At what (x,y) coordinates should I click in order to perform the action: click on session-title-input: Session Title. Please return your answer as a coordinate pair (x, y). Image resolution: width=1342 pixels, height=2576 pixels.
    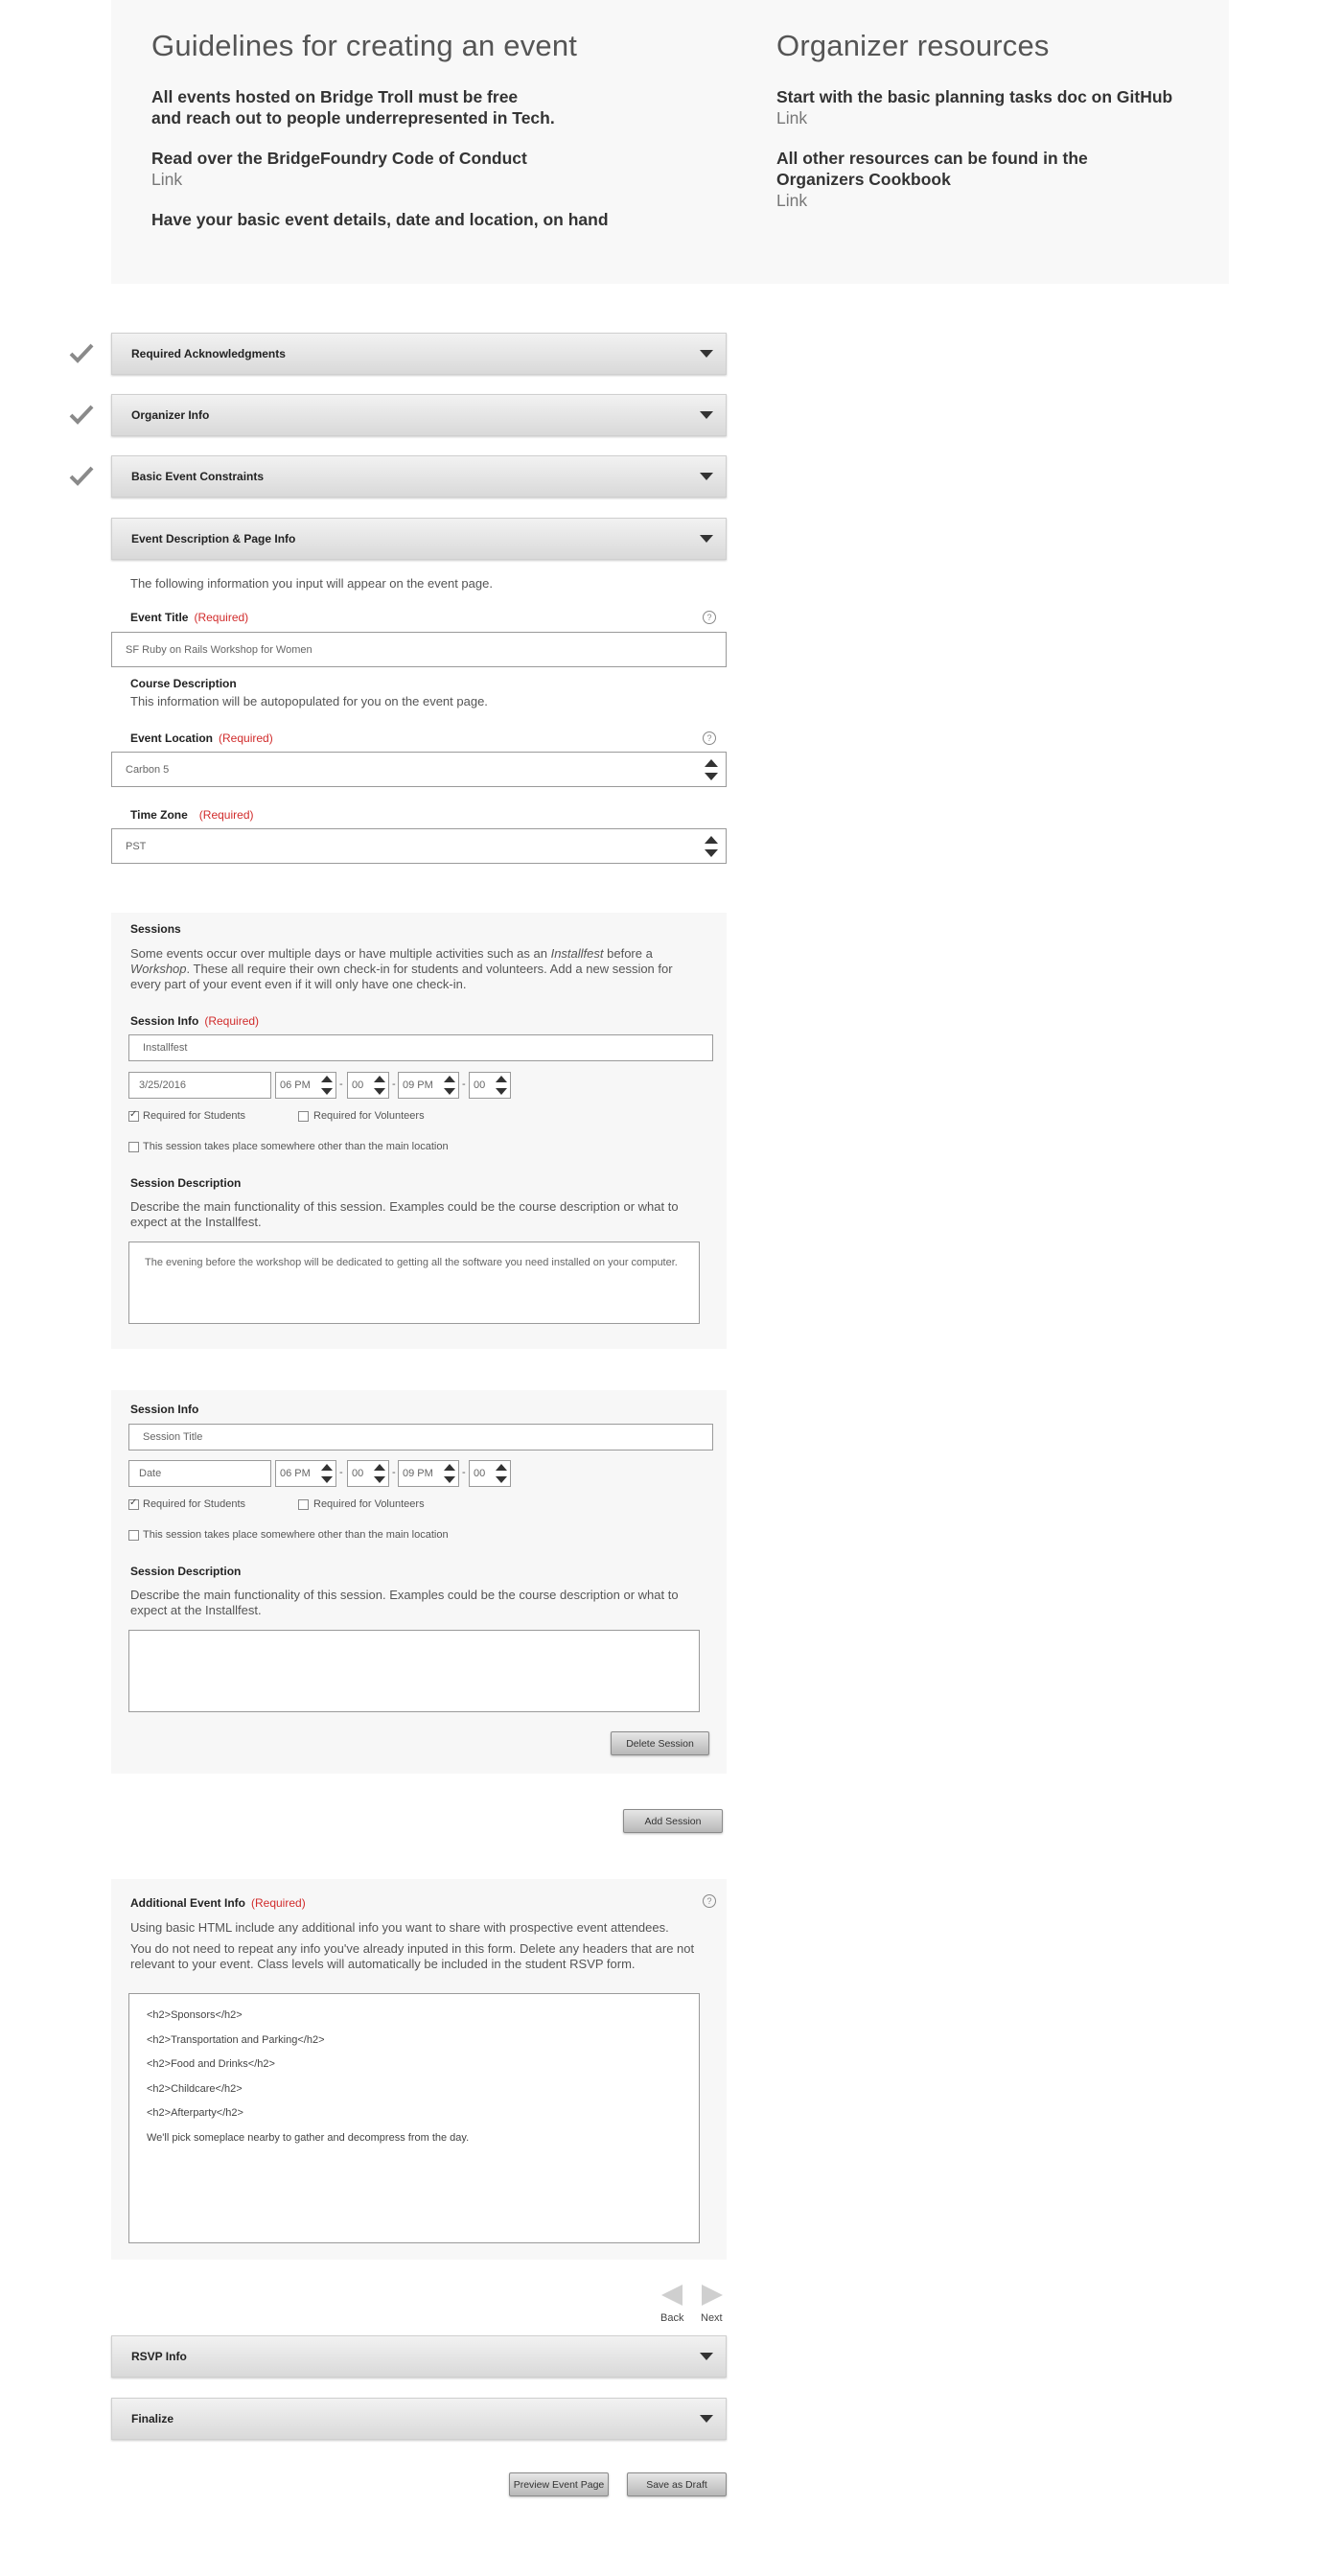
    Looking at the image, I should click on (420, 1437).